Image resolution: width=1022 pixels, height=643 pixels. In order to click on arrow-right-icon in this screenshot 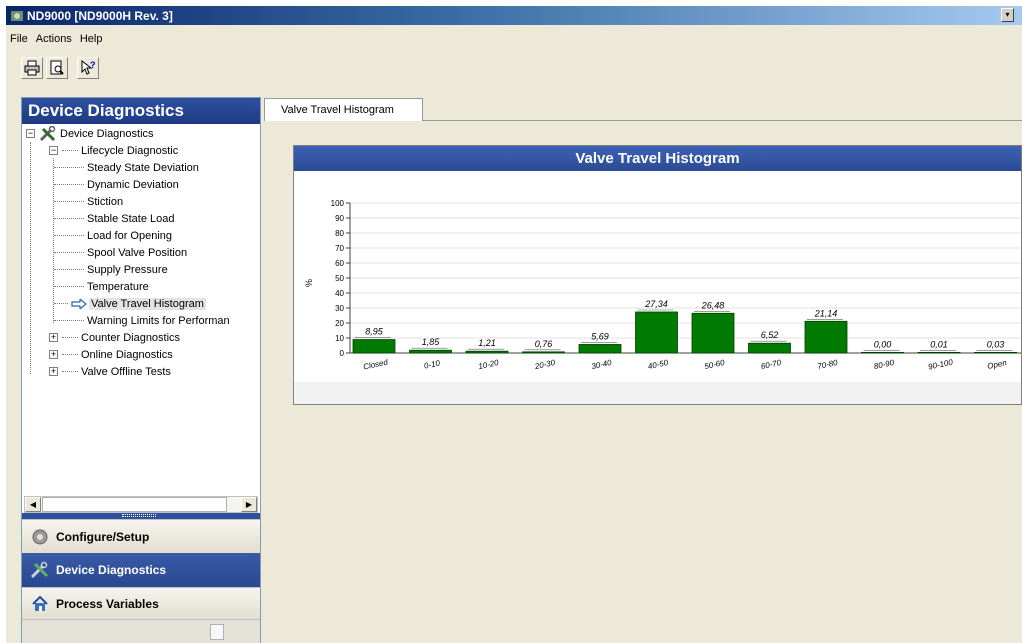, I will do `click(79, 303)`.